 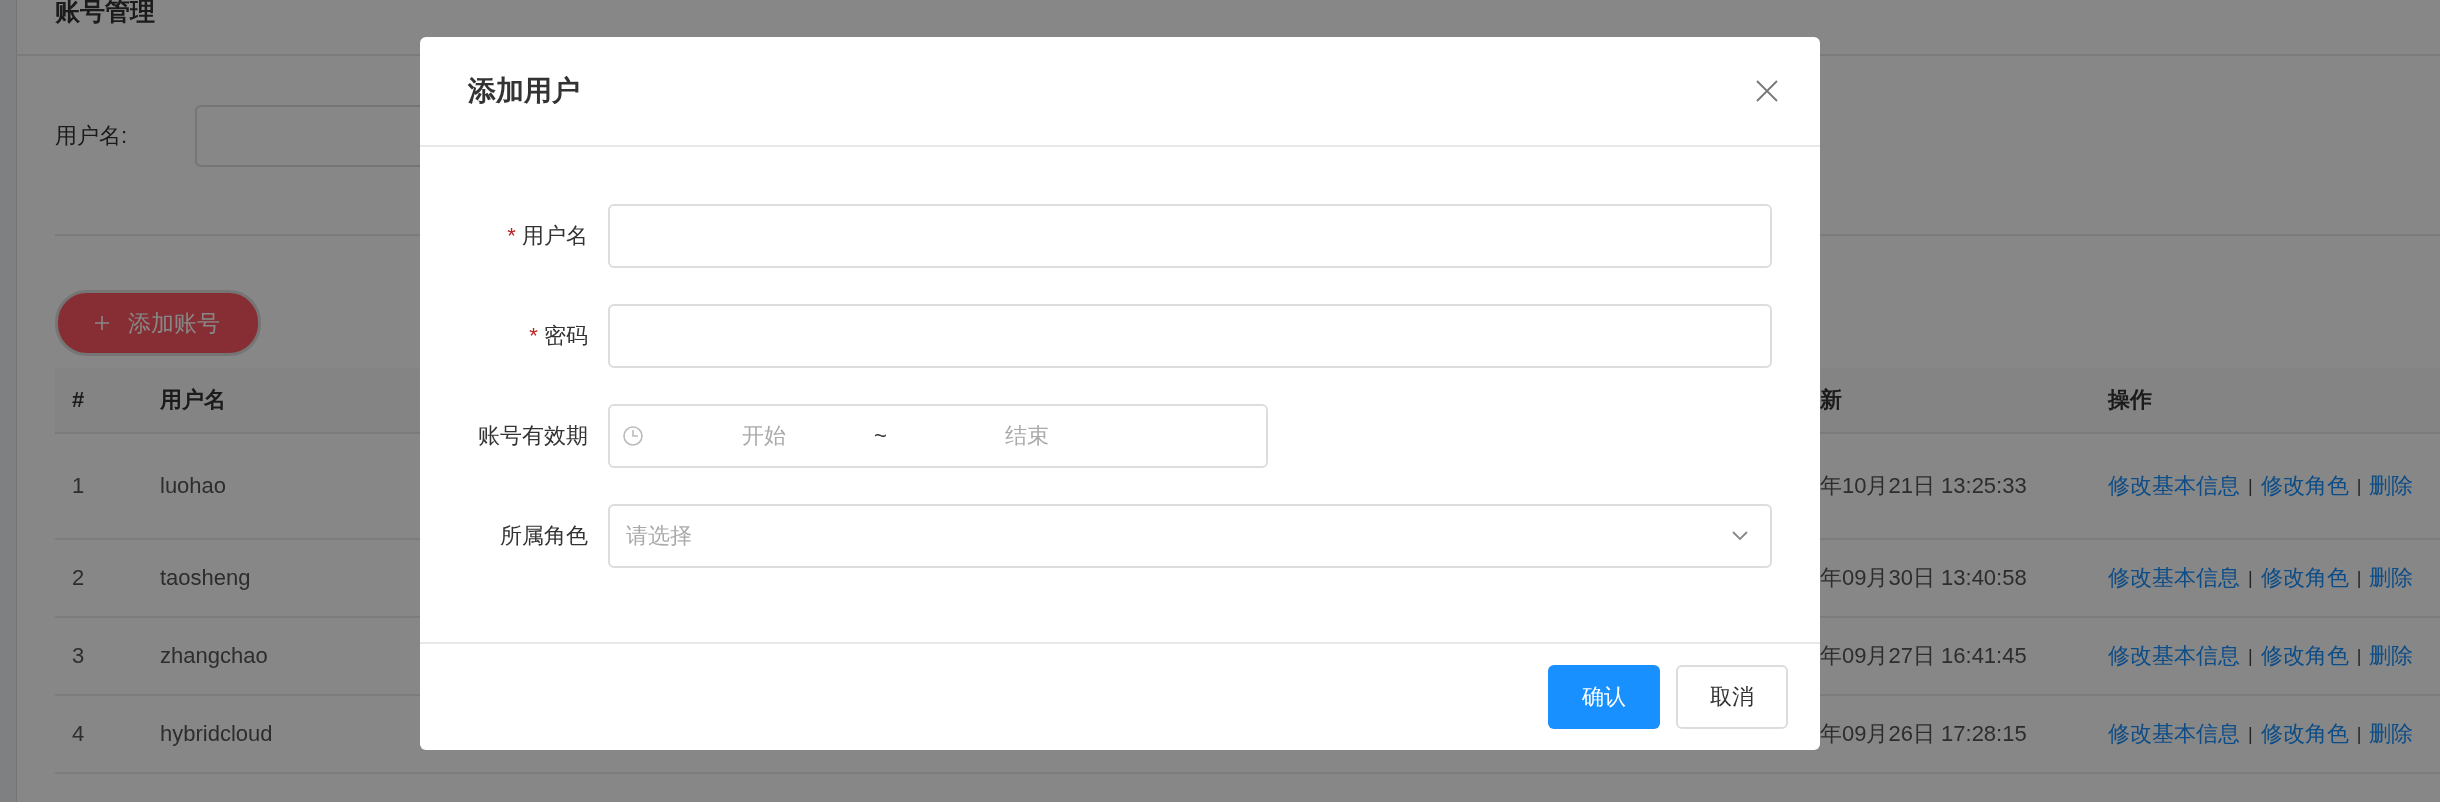 What do you see at coordinates (78, 486) in the screenshot?
I see `table-cell-text: 1` at bounding box center [78, 486].